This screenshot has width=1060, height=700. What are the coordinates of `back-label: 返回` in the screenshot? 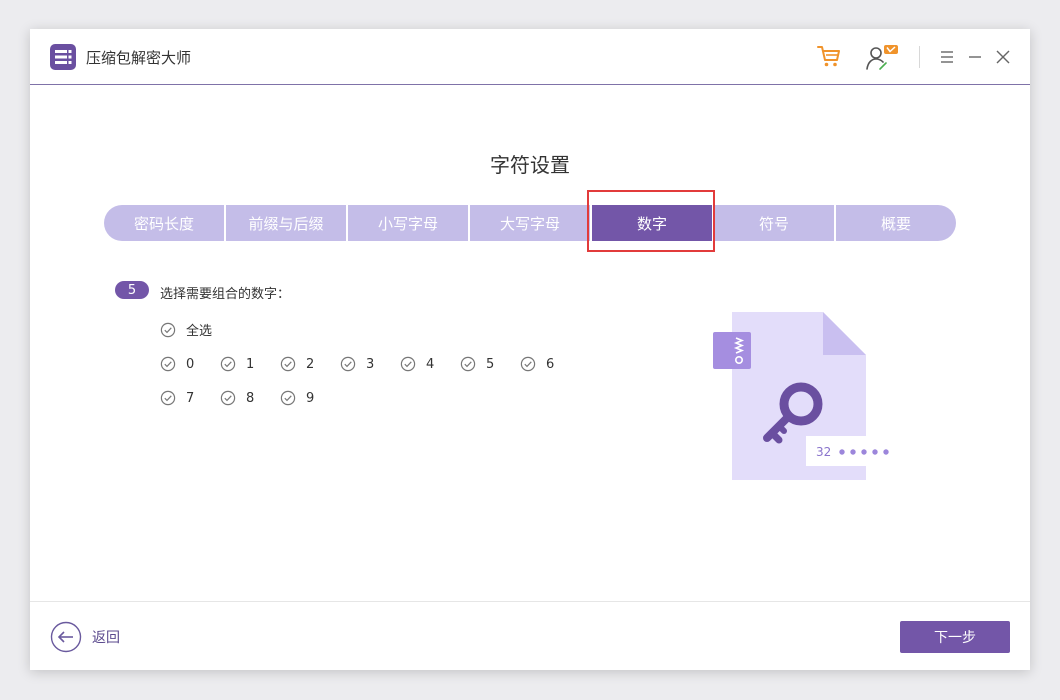 It's located at (106, 638).